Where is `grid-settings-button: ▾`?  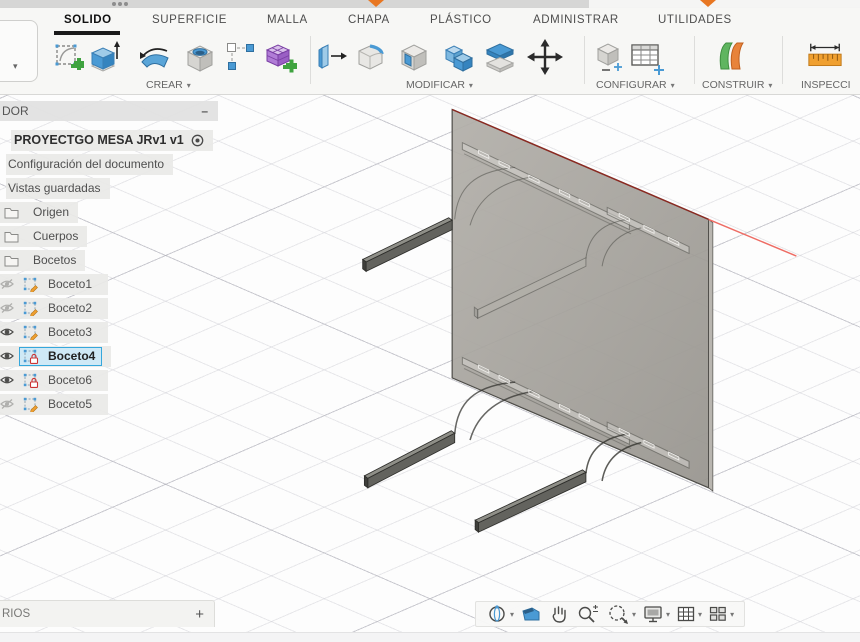 grid-settings-button: ▾ is located at coordinates (689, 614).